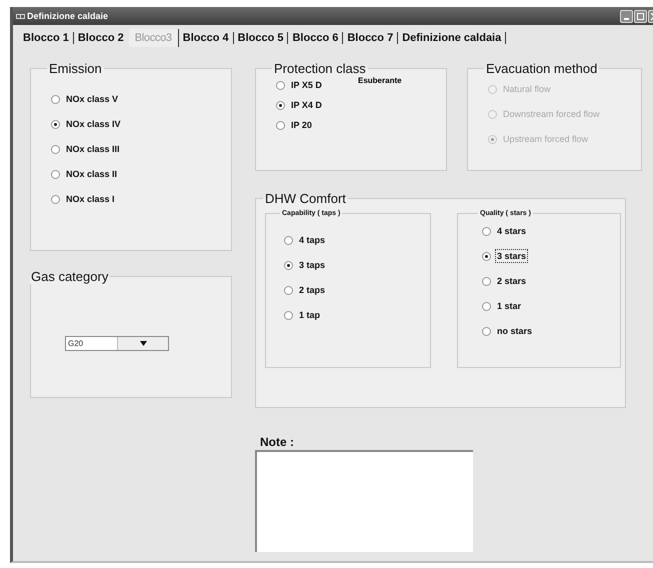 The image size is (653, 568). What do you see at coordinates (305, 198) in the screenshot?
I see `group-title: DHW Comfort` at bounding box center [305, 198].